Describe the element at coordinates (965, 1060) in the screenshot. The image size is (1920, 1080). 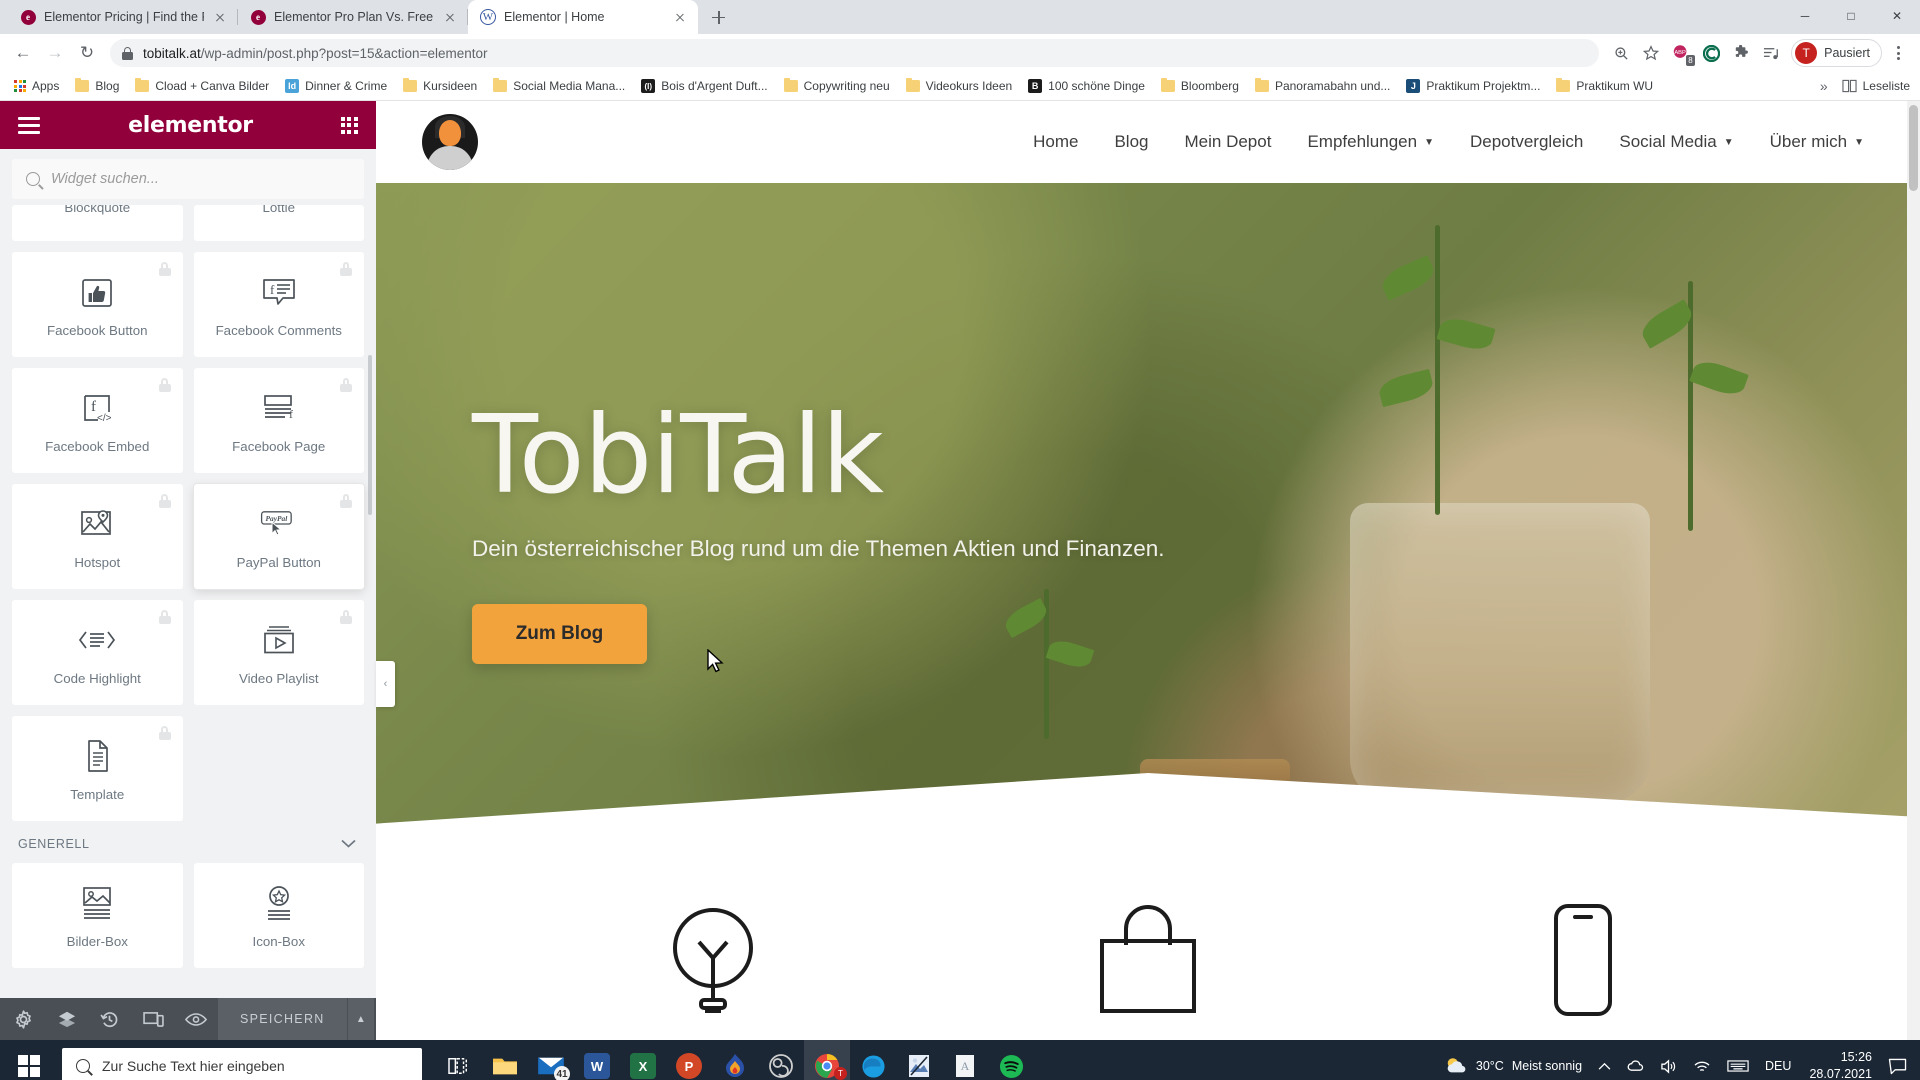
I see `acrobat-icon: A` at that location.